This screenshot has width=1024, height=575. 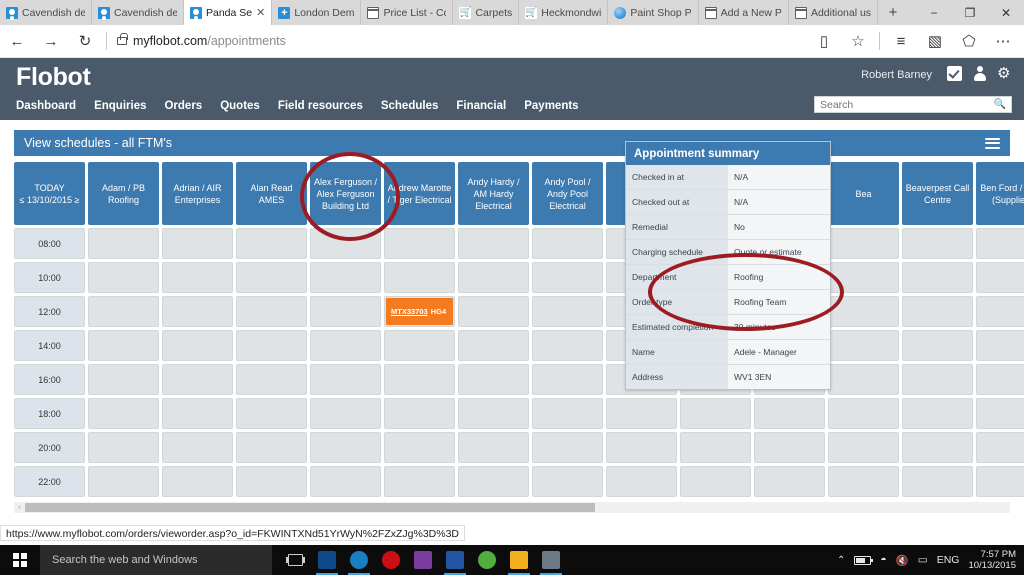 I want to click on scrollbar-thumb, so click(x=310, y=507).